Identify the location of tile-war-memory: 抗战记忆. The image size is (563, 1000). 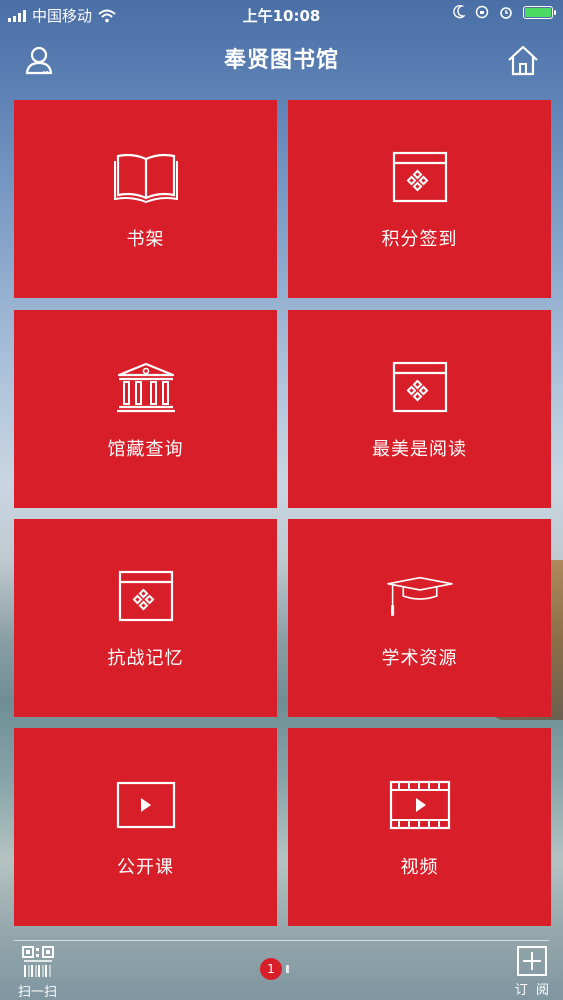
(145, 618).